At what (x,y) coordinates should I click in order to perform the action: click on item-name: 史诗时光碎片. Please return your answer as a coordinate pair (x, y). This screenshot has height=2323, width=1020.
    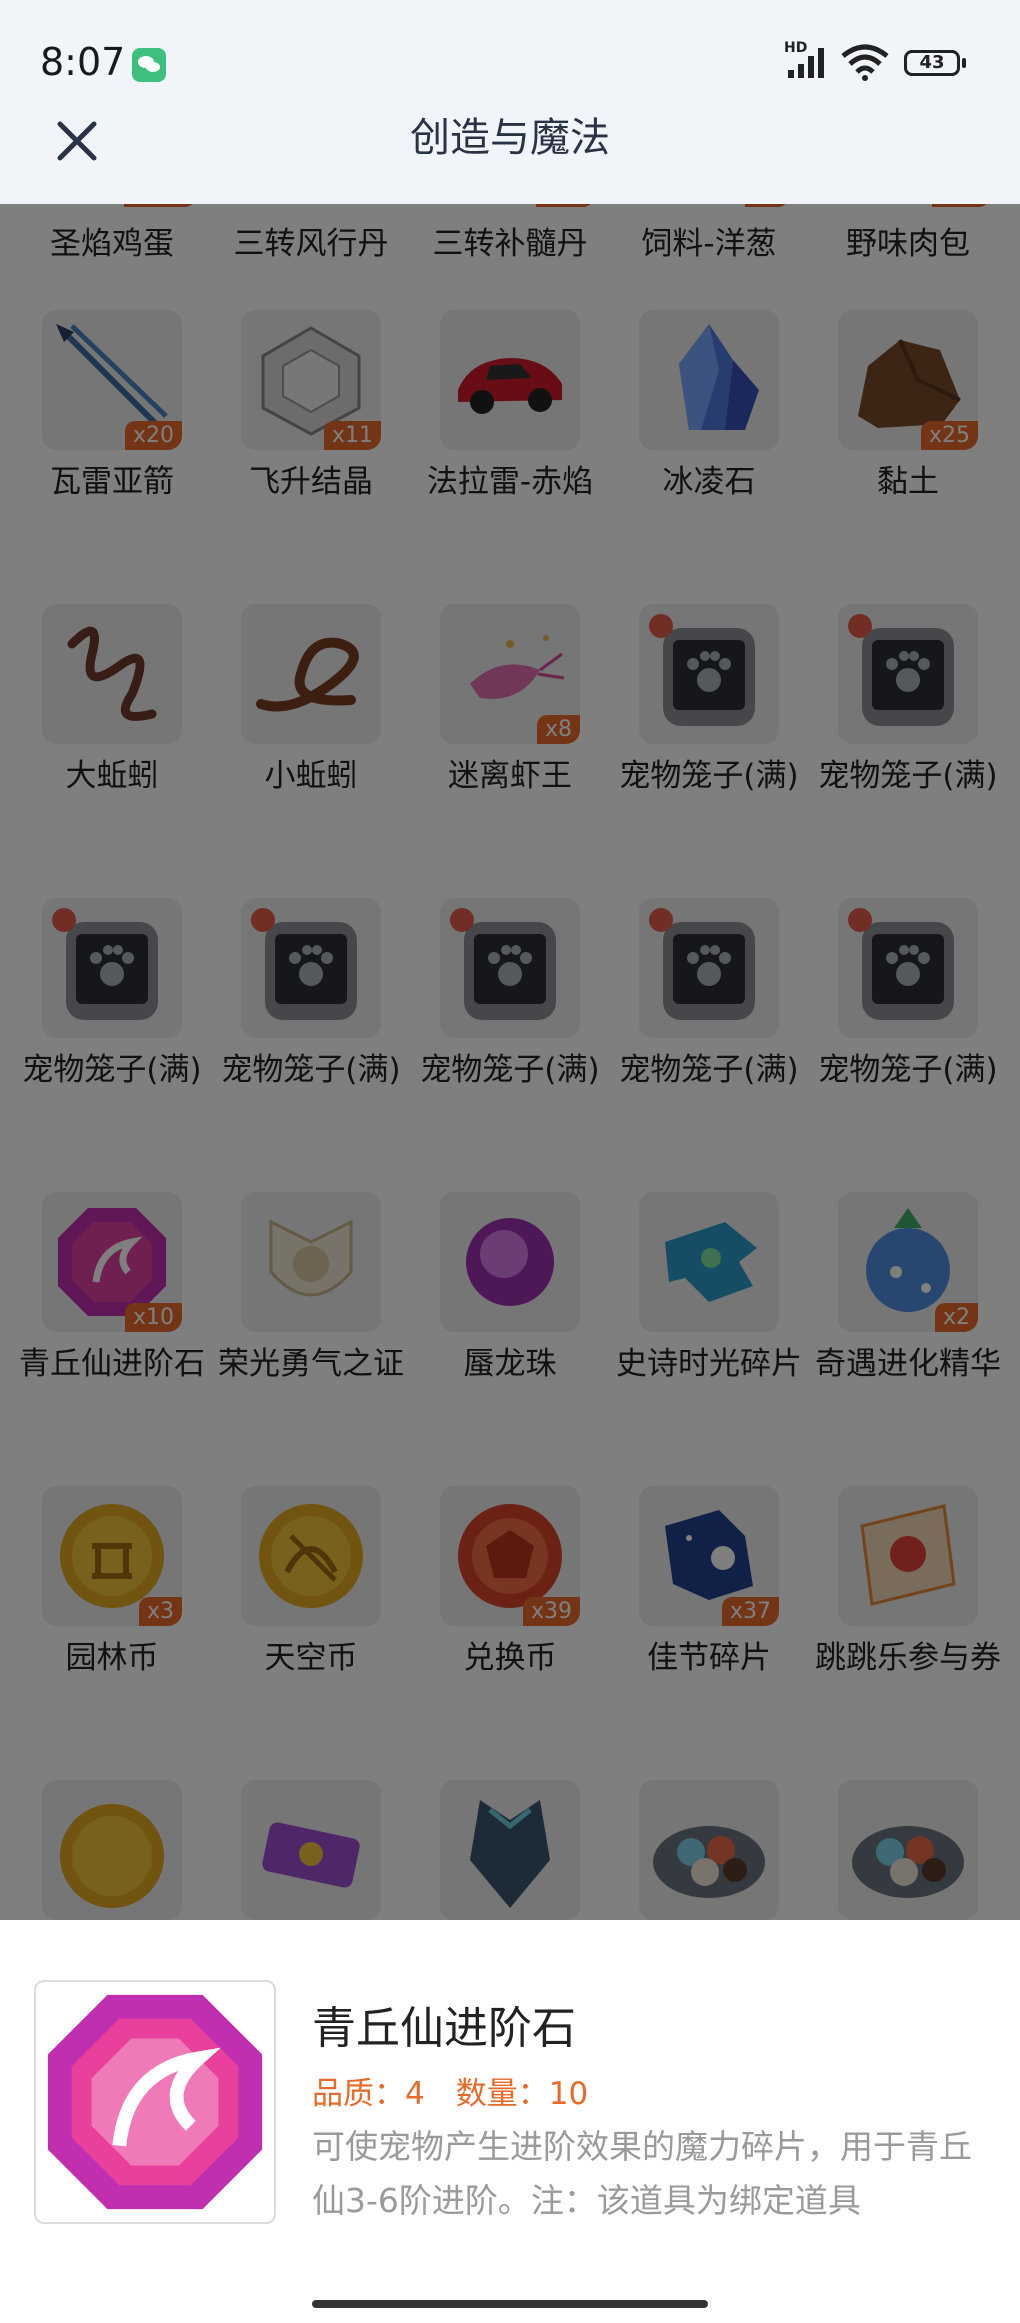
    Looking at the image, I should click on (709, 1364).